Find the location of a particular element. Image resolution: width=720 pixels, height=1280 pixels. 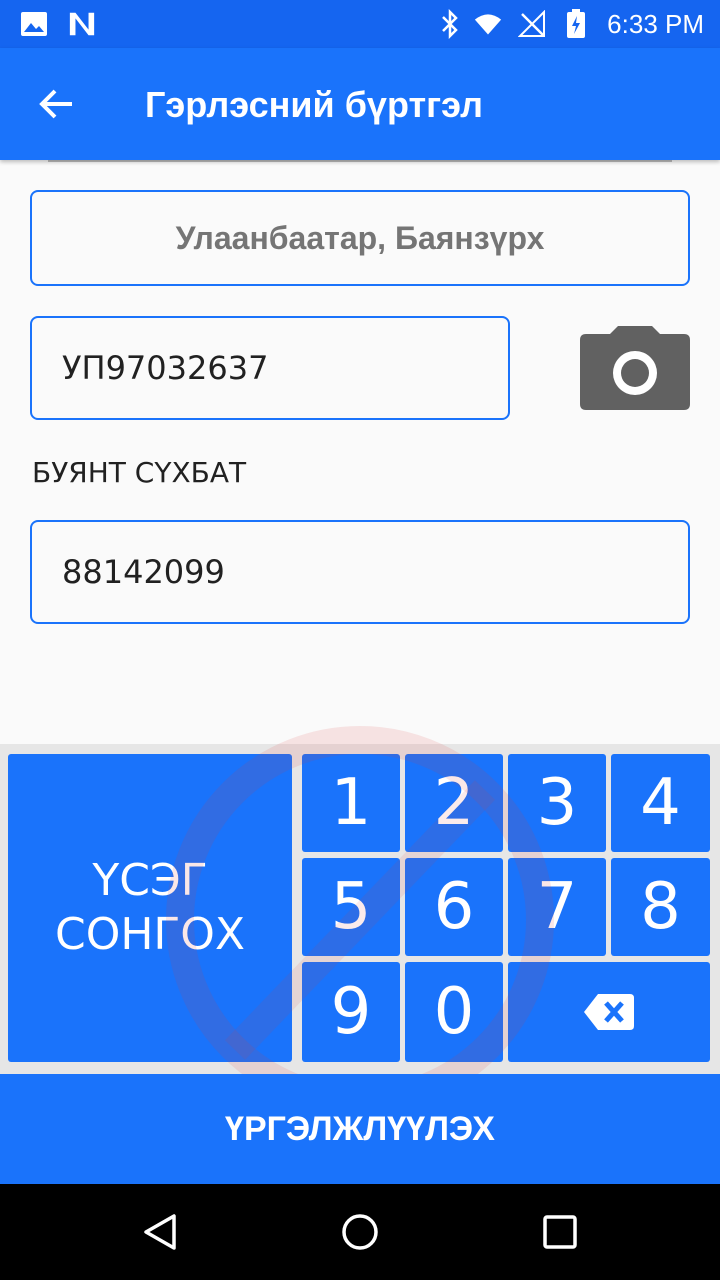

app-bar: Гэрлэсний бүртгэл is located at coordinates (360, 104).